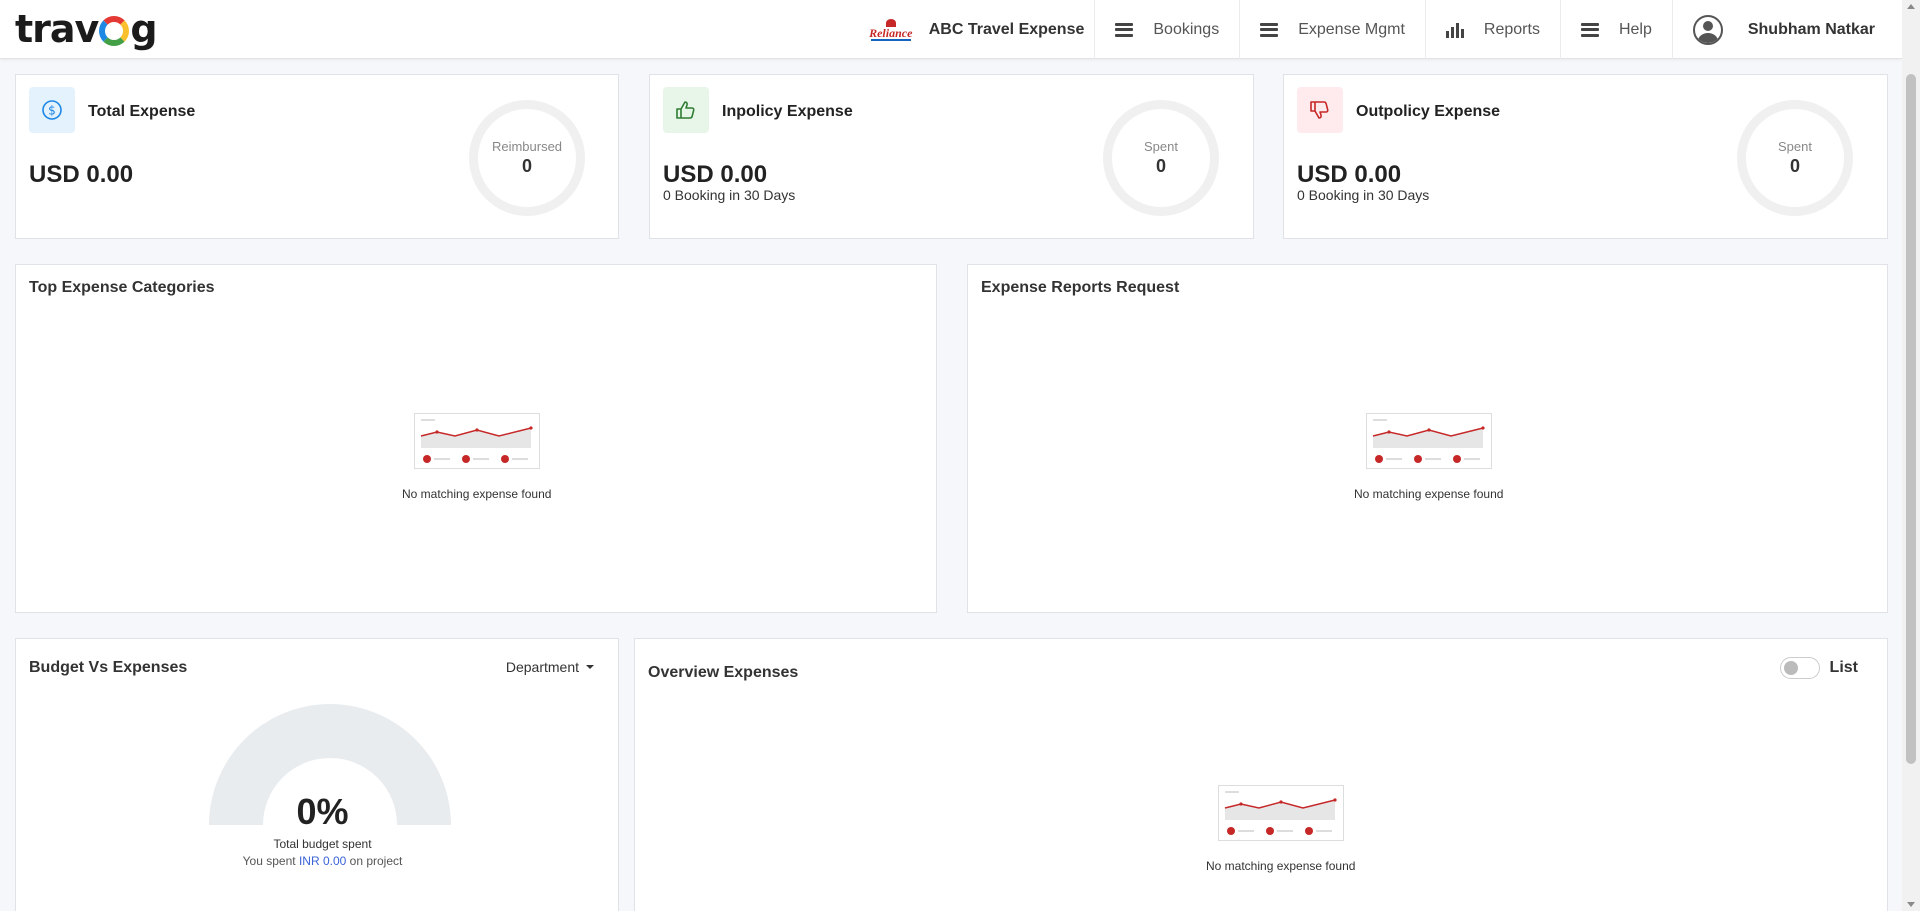 Image resolution: width=1920 pixels, height=911 pixels. Describe the element at coordinates (142, 111) in the screenshot. I see `stat-title: Total Expense` at that location.